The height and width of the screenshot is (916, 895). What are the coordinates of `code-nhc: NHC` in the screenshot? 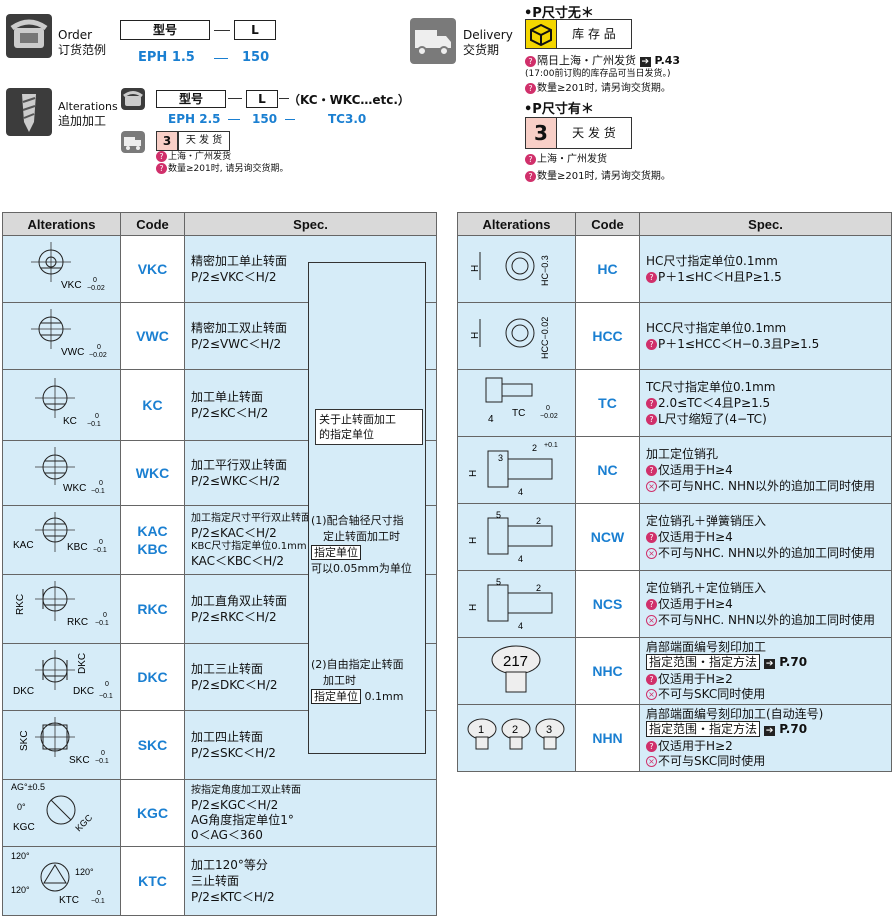 It's located at (607, 671).